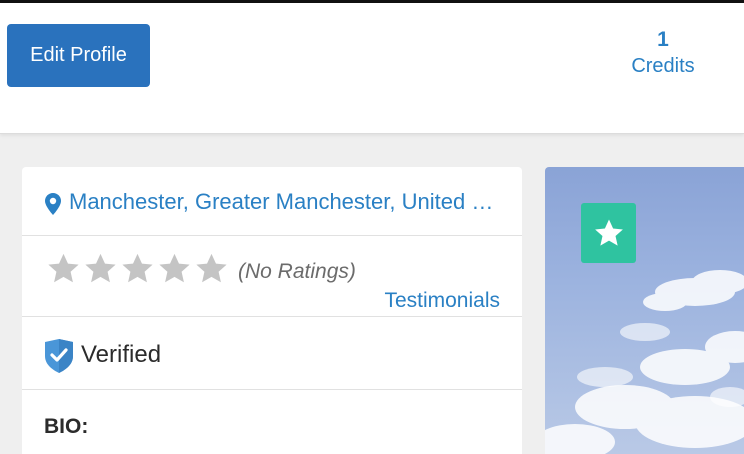  Describe the element at coordinates (442, 301) in the screenshot. I see `testimonials-link: Testimonials` at that location.